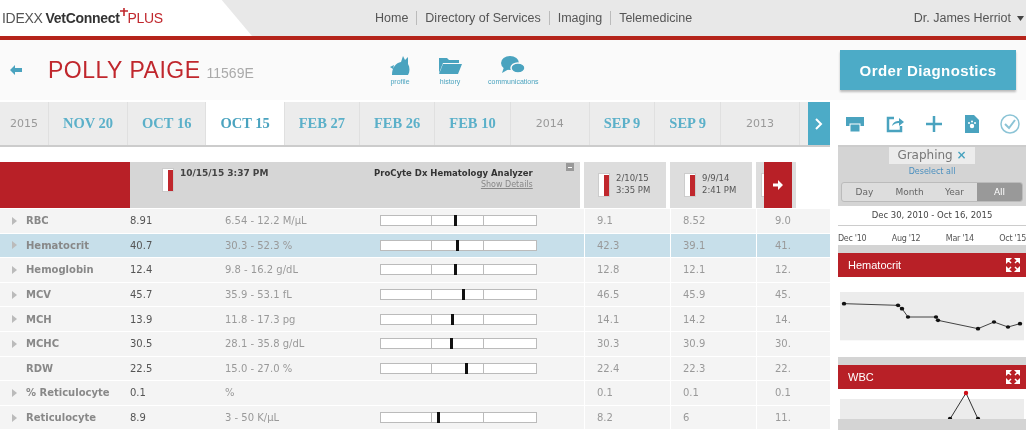 The height and width of the screenshot is (430, 1026). What do you see at coordinates (141, 270) in the screenshot?
I see `result-value: 12.4` at bounding box center [141, 270].